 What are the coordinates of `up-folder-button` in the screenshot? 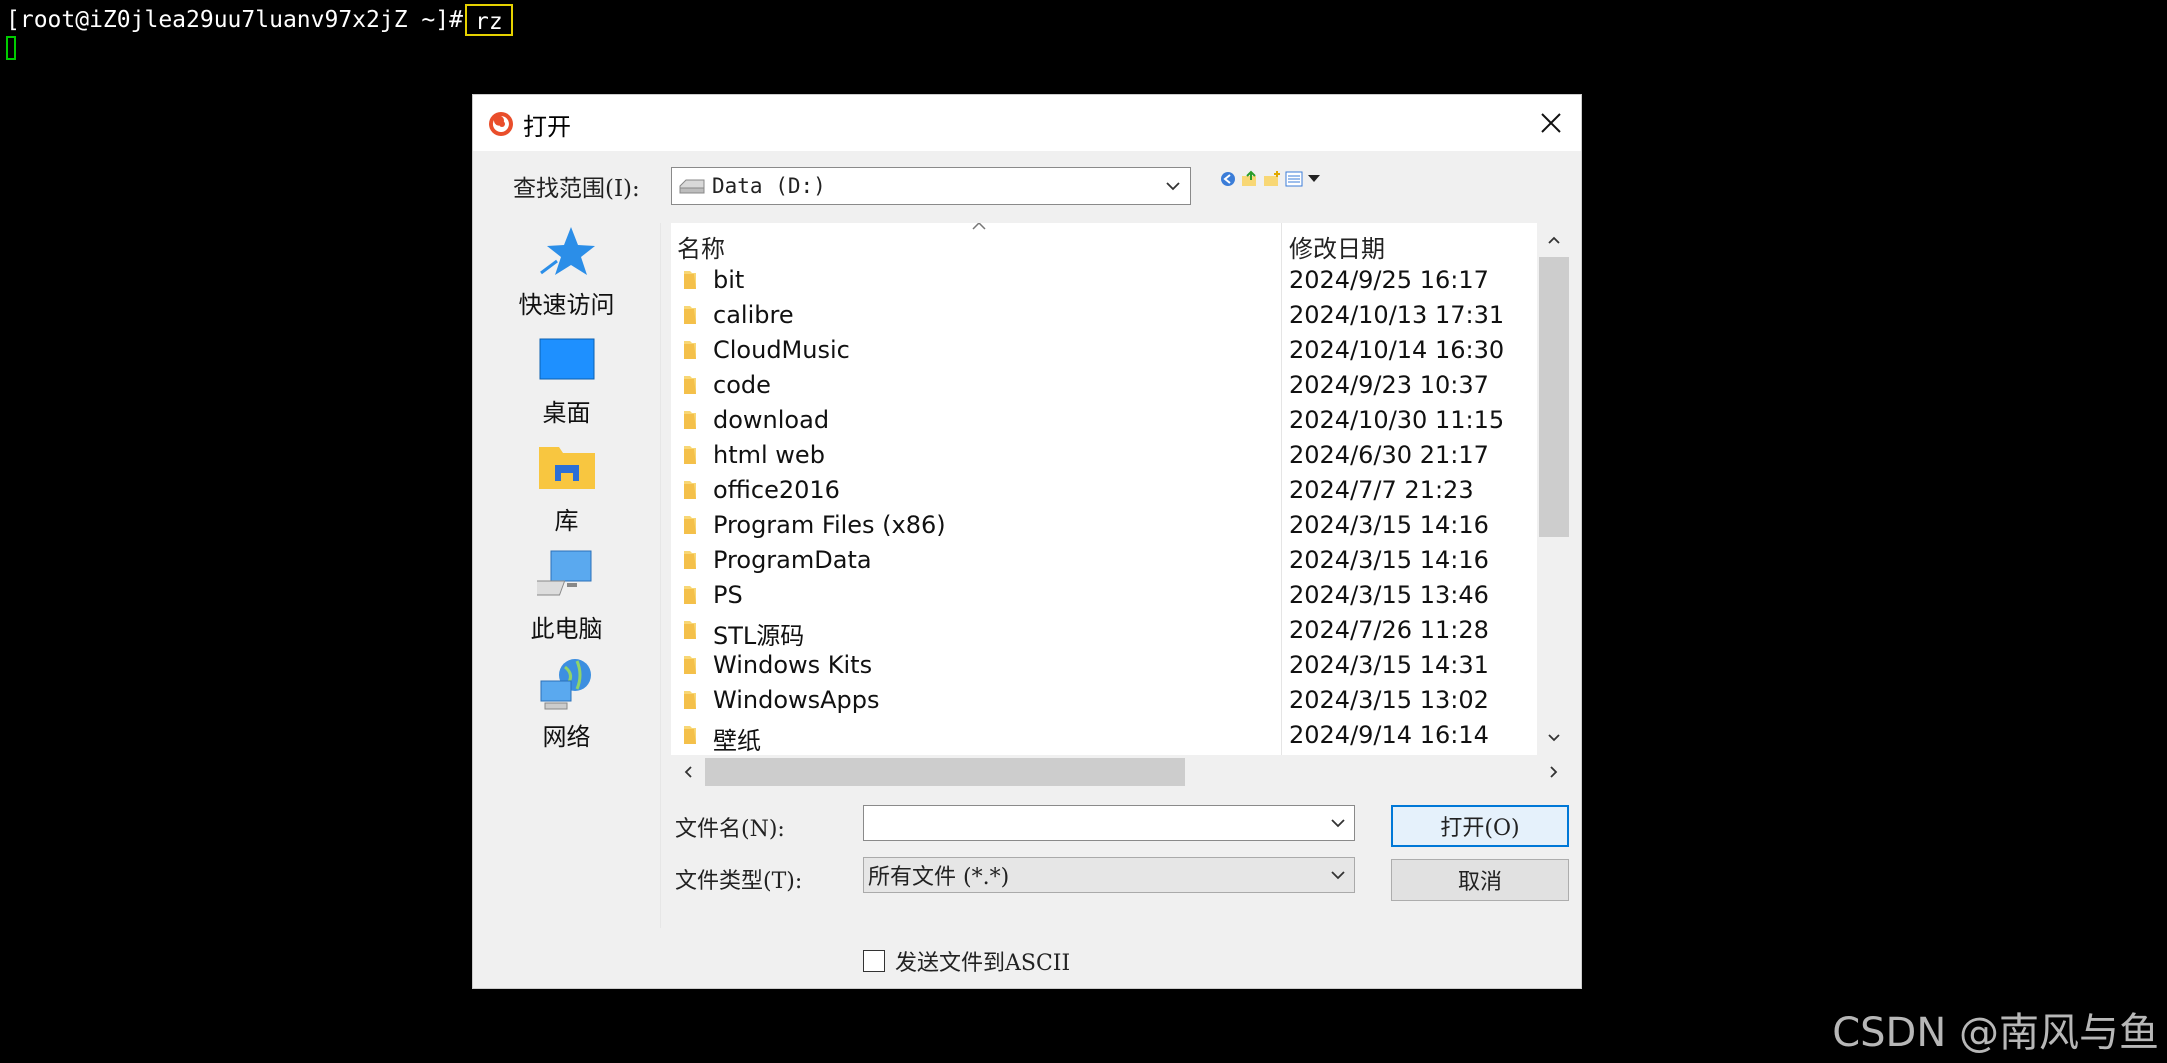 It's located at (1250, 179).